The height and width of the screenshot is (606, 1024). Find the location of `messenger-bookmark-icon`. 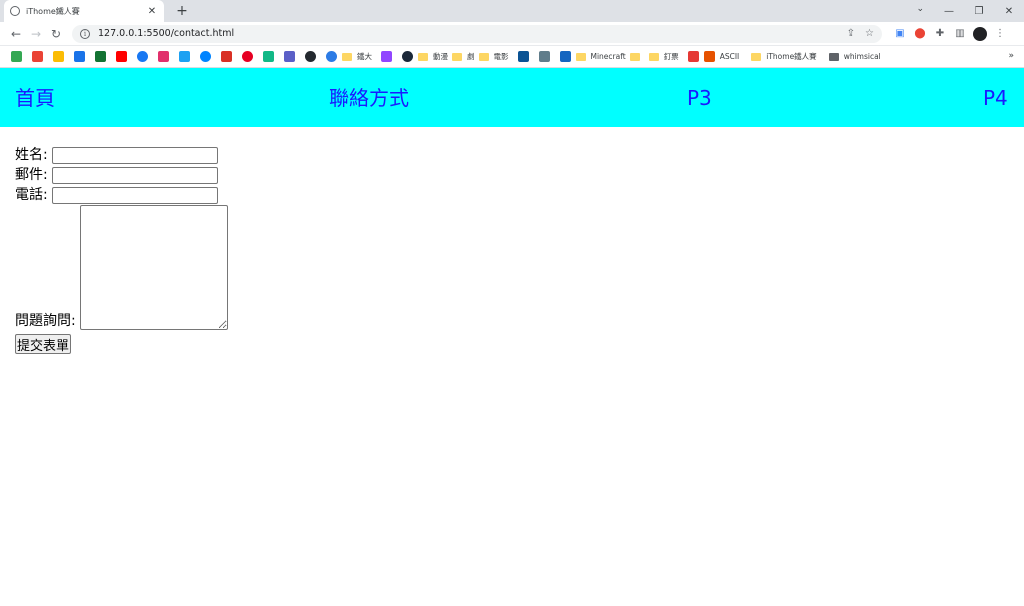

messenger-bookmark-icon is located at coordinates (205, 56).